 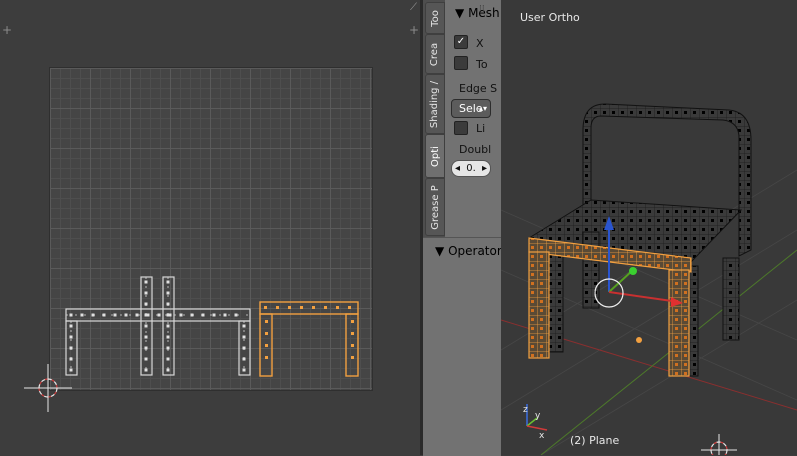 I want to click on svg-text: y, so click(x=538, y=416).